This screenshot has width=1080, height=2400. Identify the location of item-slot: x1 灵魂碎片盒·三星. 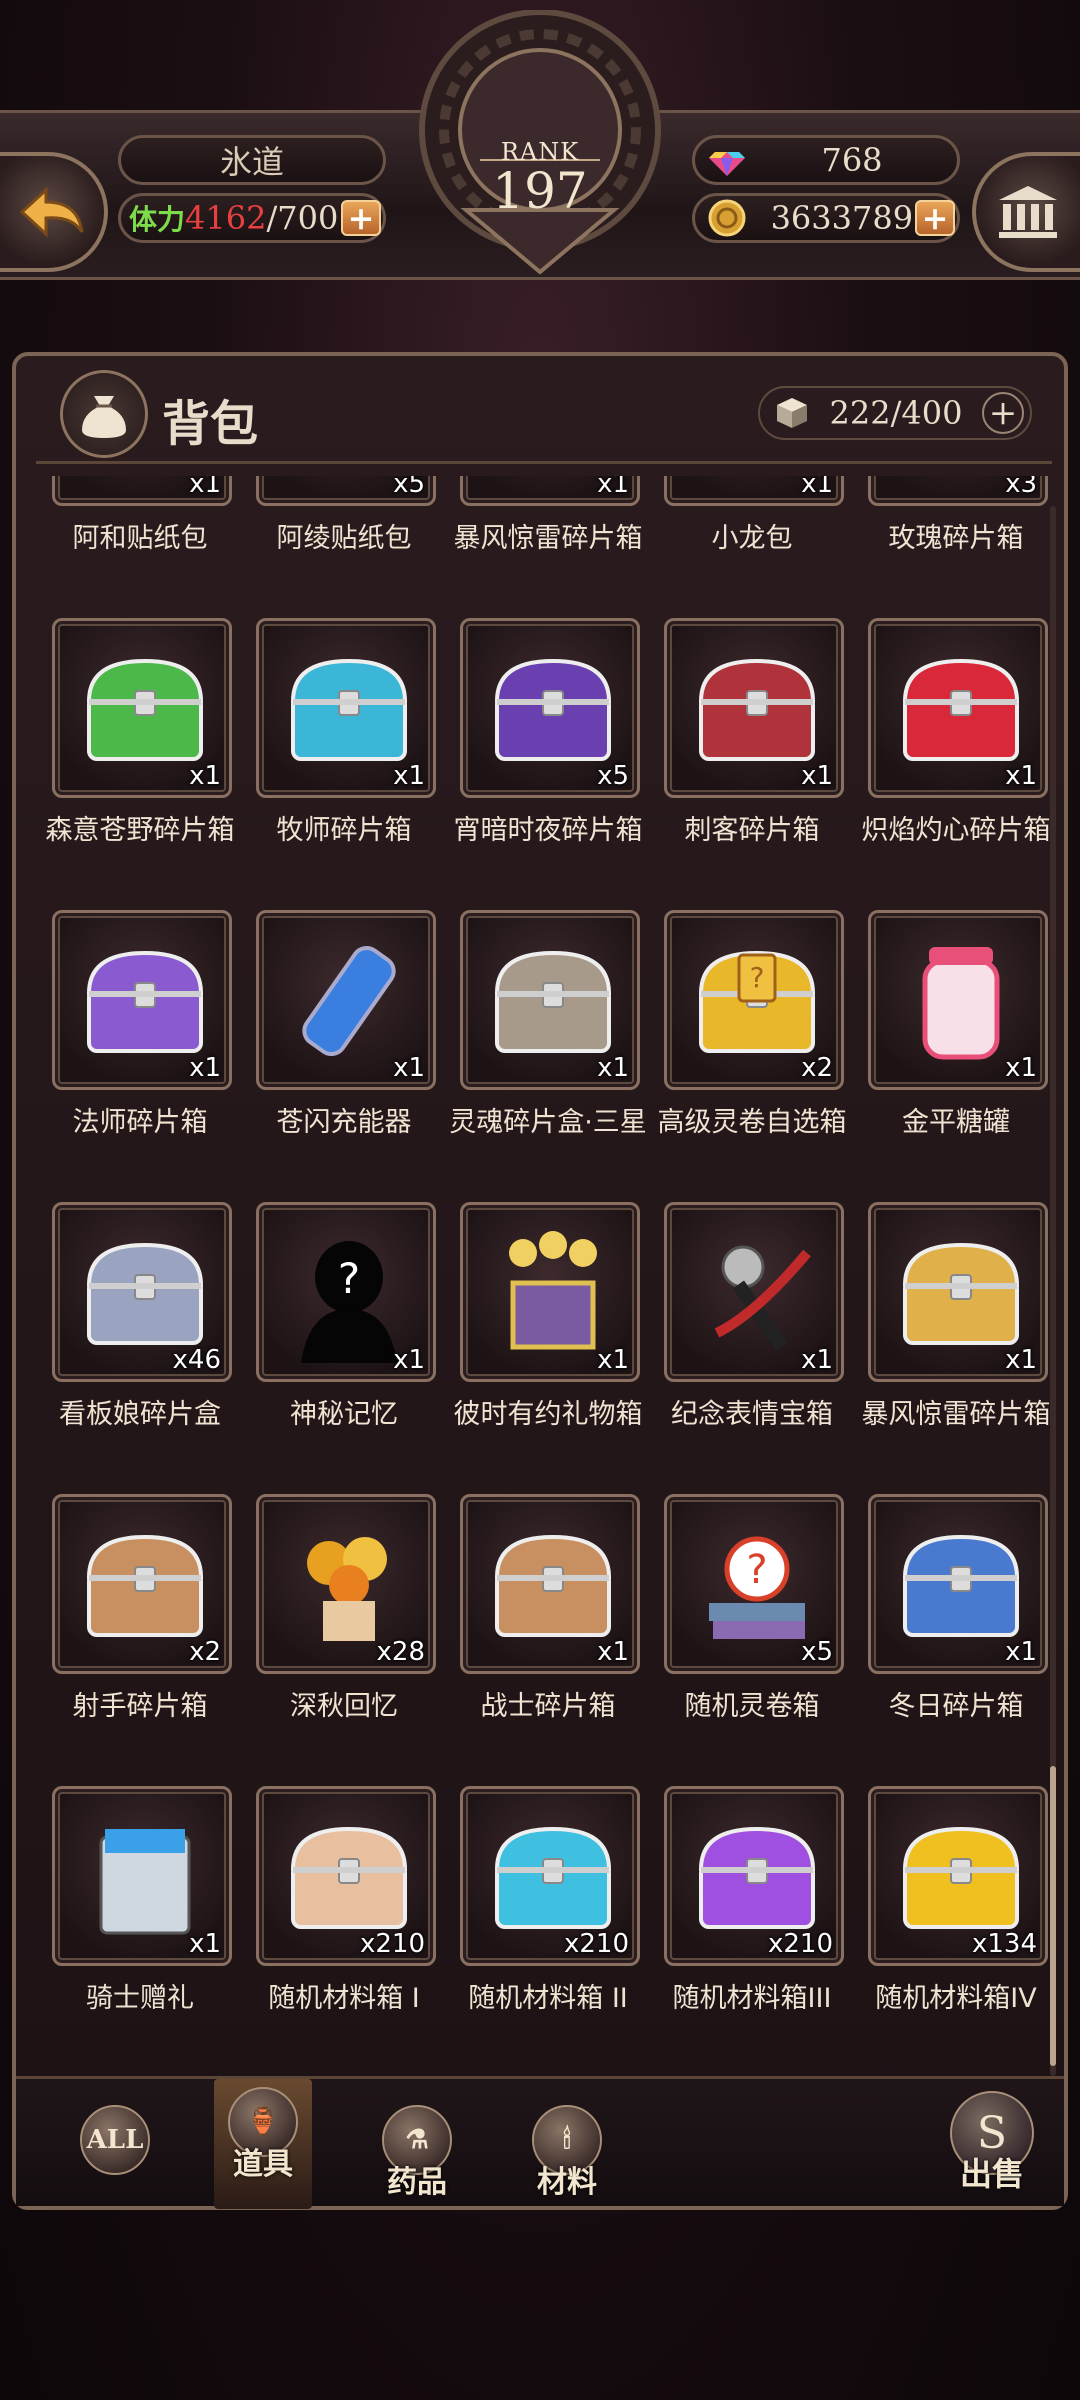
(548, 1029).